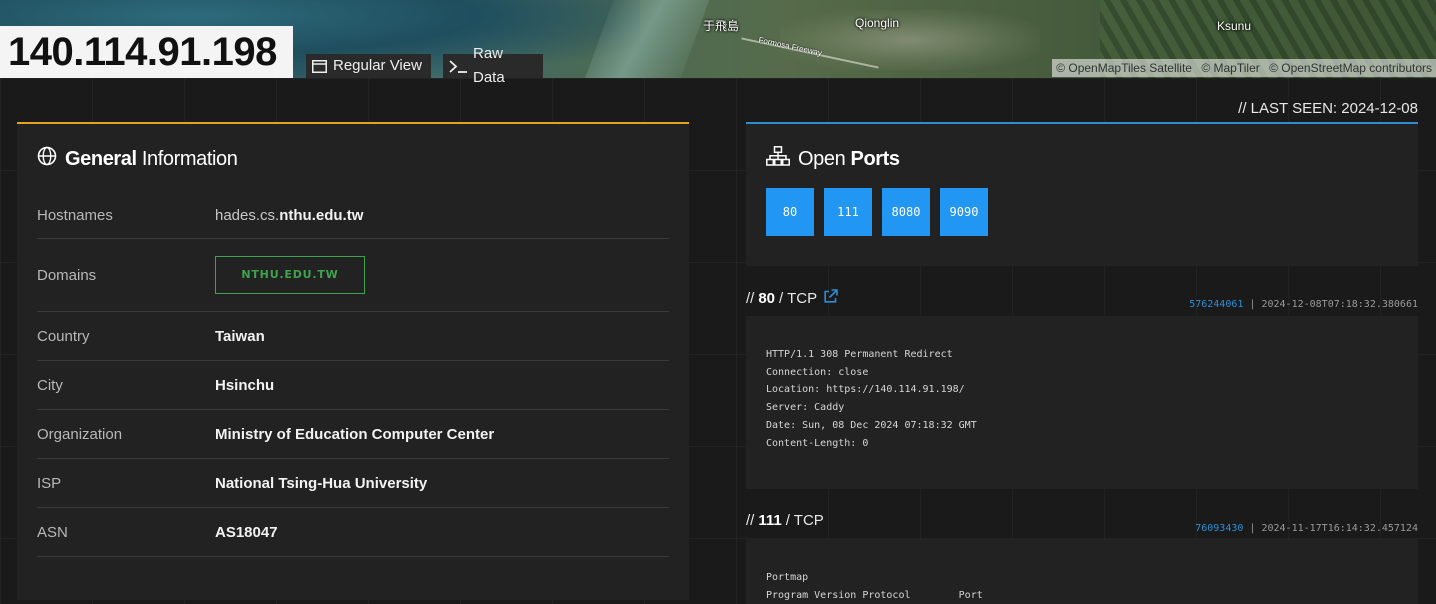  I want to click on map-label: 于飛島, so click(721, 26).